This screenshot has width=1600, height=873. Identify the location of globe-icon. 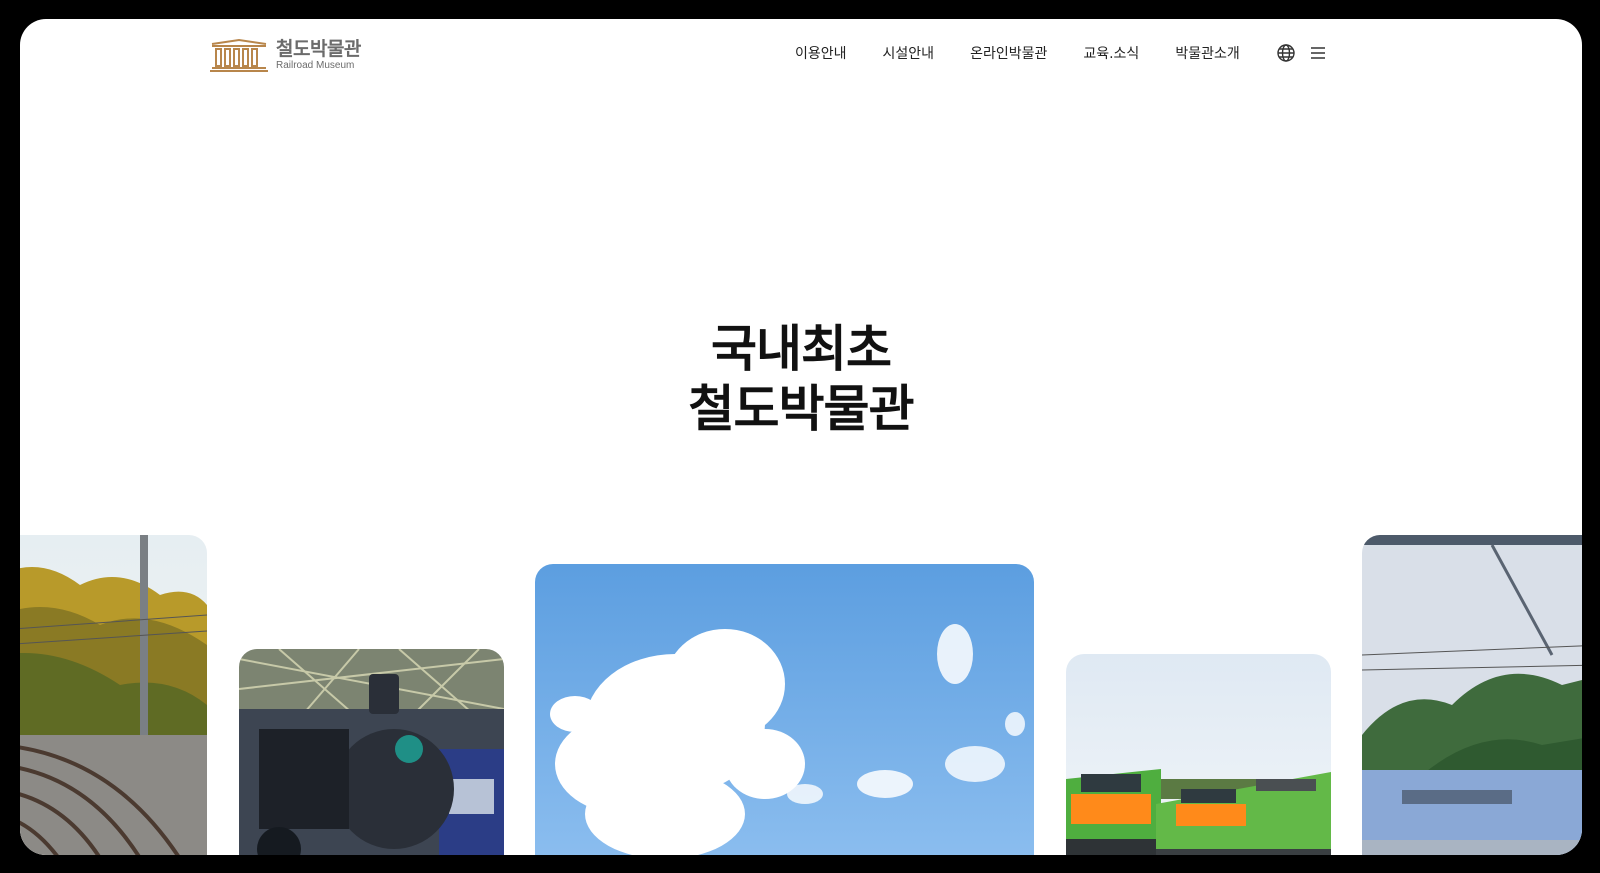
(1286, 53).